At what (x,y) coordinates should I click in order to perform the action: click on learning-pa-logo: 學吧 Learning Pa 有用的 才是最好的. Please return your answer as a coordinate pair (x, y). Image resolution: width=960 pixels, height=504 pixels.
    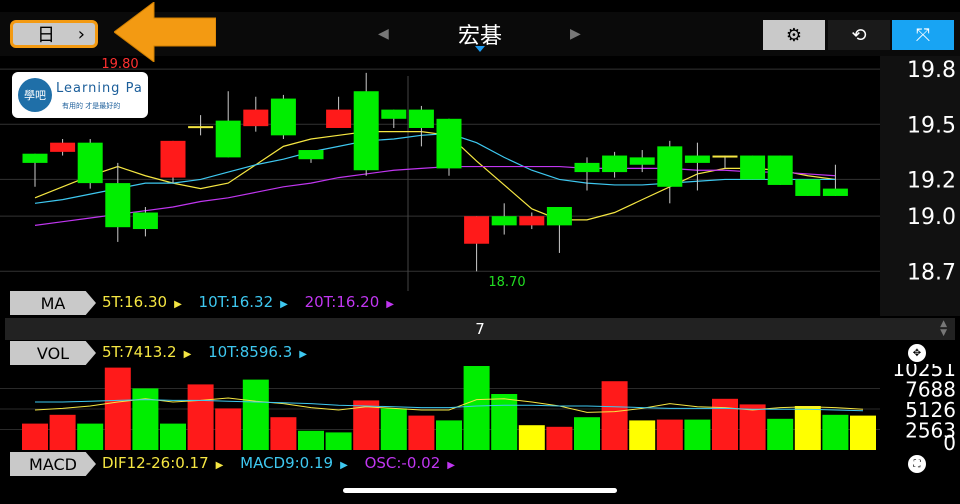
    Looking at the image, I should click on (80, 95).